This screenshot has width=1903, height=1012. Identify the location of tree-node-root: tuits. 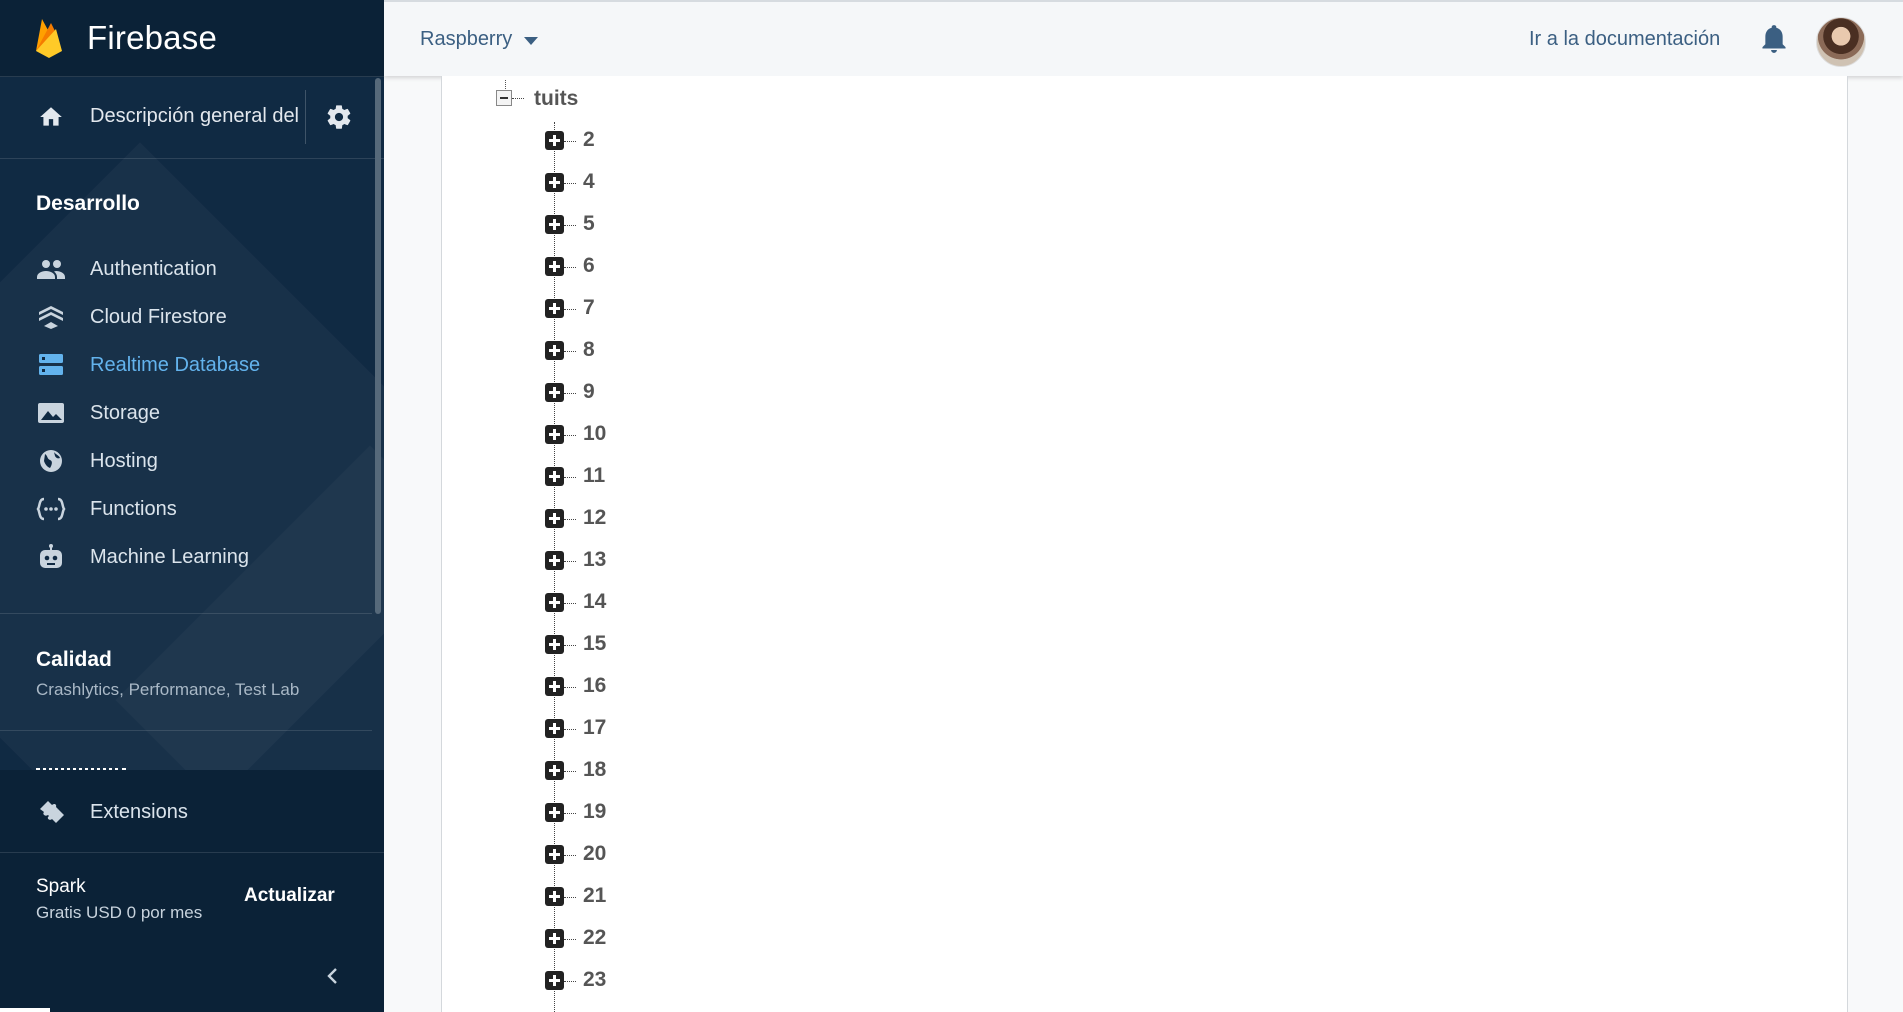
(596, 101).